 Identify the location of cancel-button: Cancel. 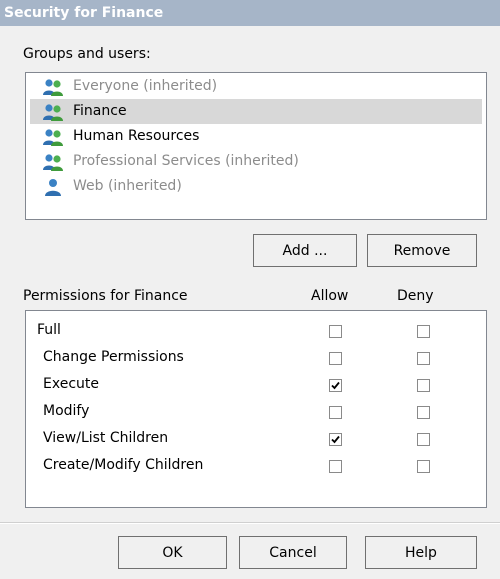
(293, 552).